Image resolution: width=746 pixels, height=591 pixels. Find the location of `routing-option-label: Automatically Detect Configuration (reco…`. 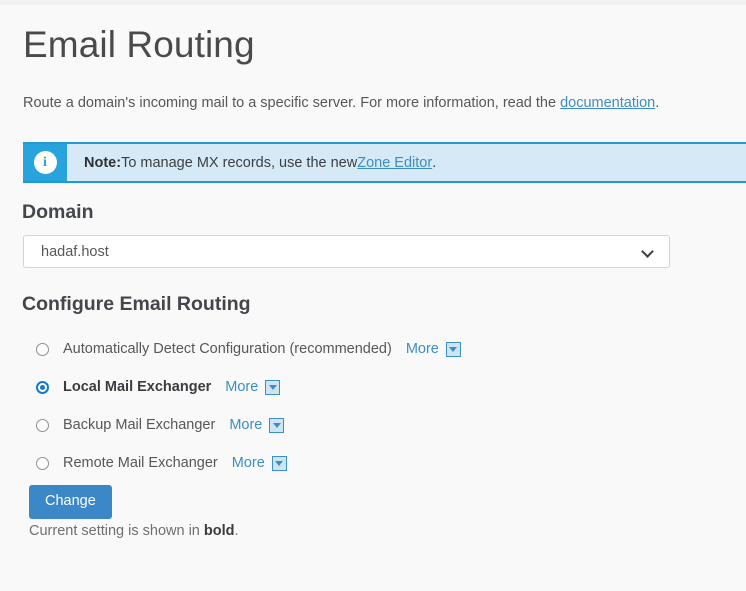

routing-option-label: Automatically Detect Configuration (reco… is located at coordinates (227, 349).